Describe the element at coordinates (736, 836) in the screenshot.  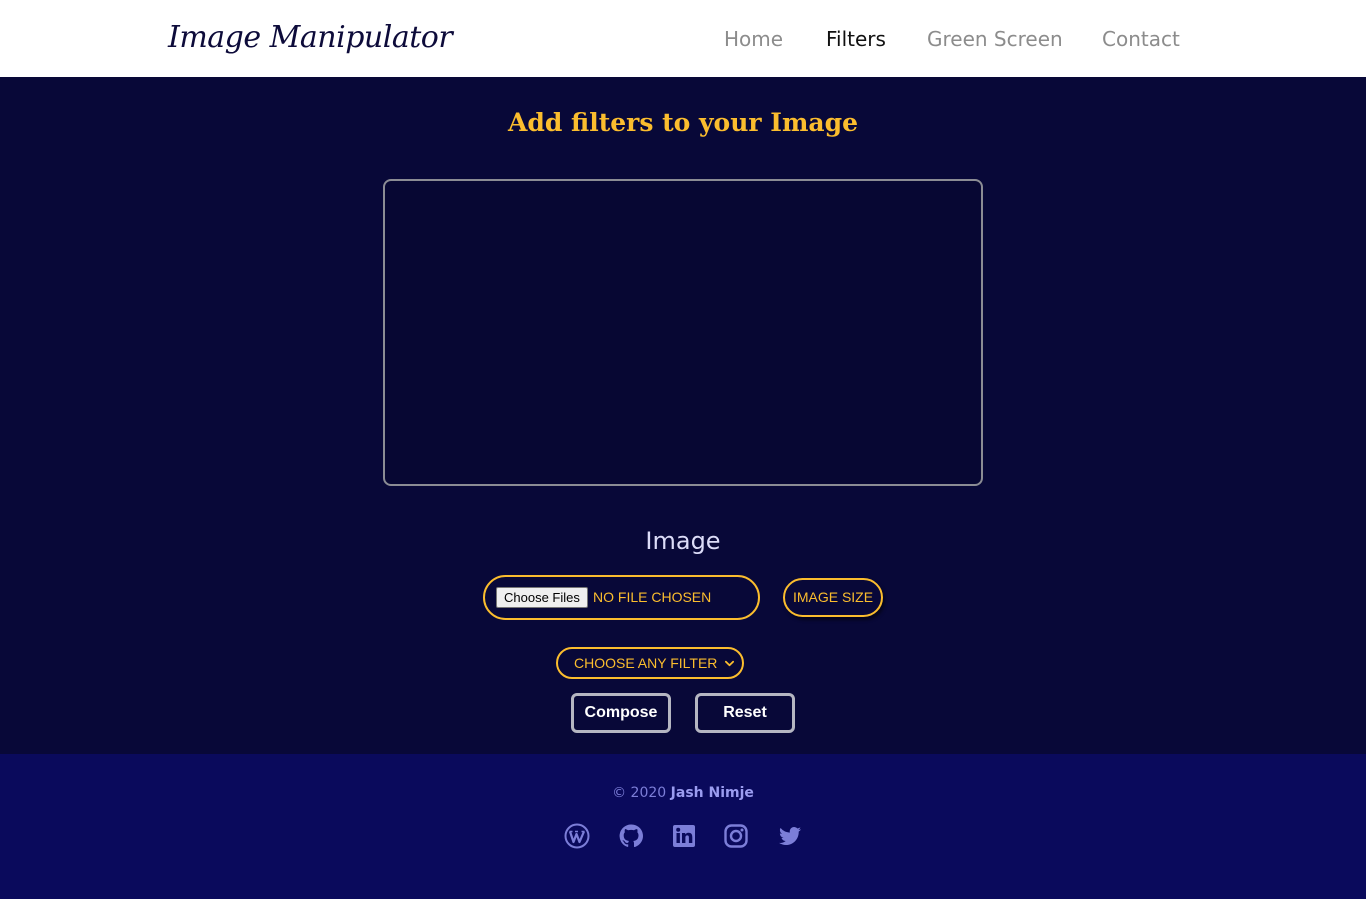
I see `instagram-icon` at that location.